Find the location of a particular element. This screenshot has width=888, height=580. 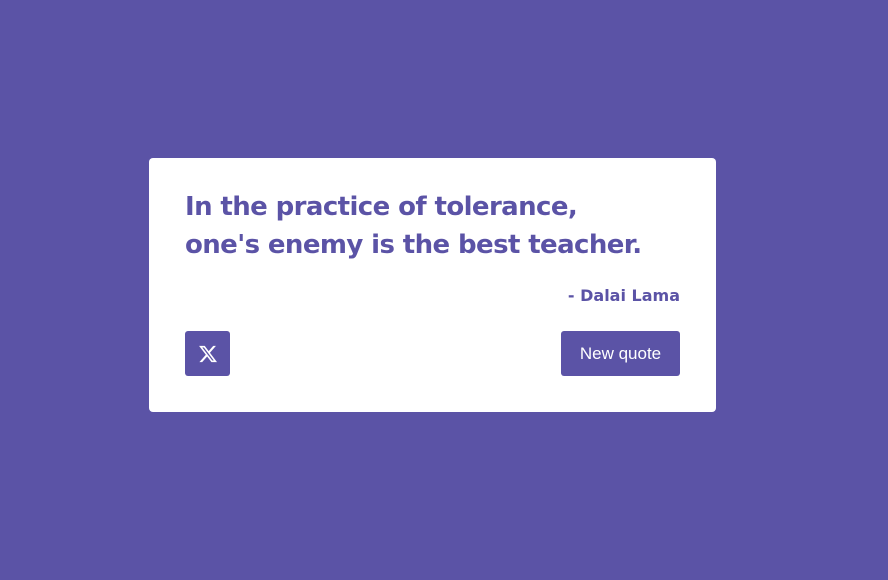

quote-actions: New quote is located at coordinates (432, 353).